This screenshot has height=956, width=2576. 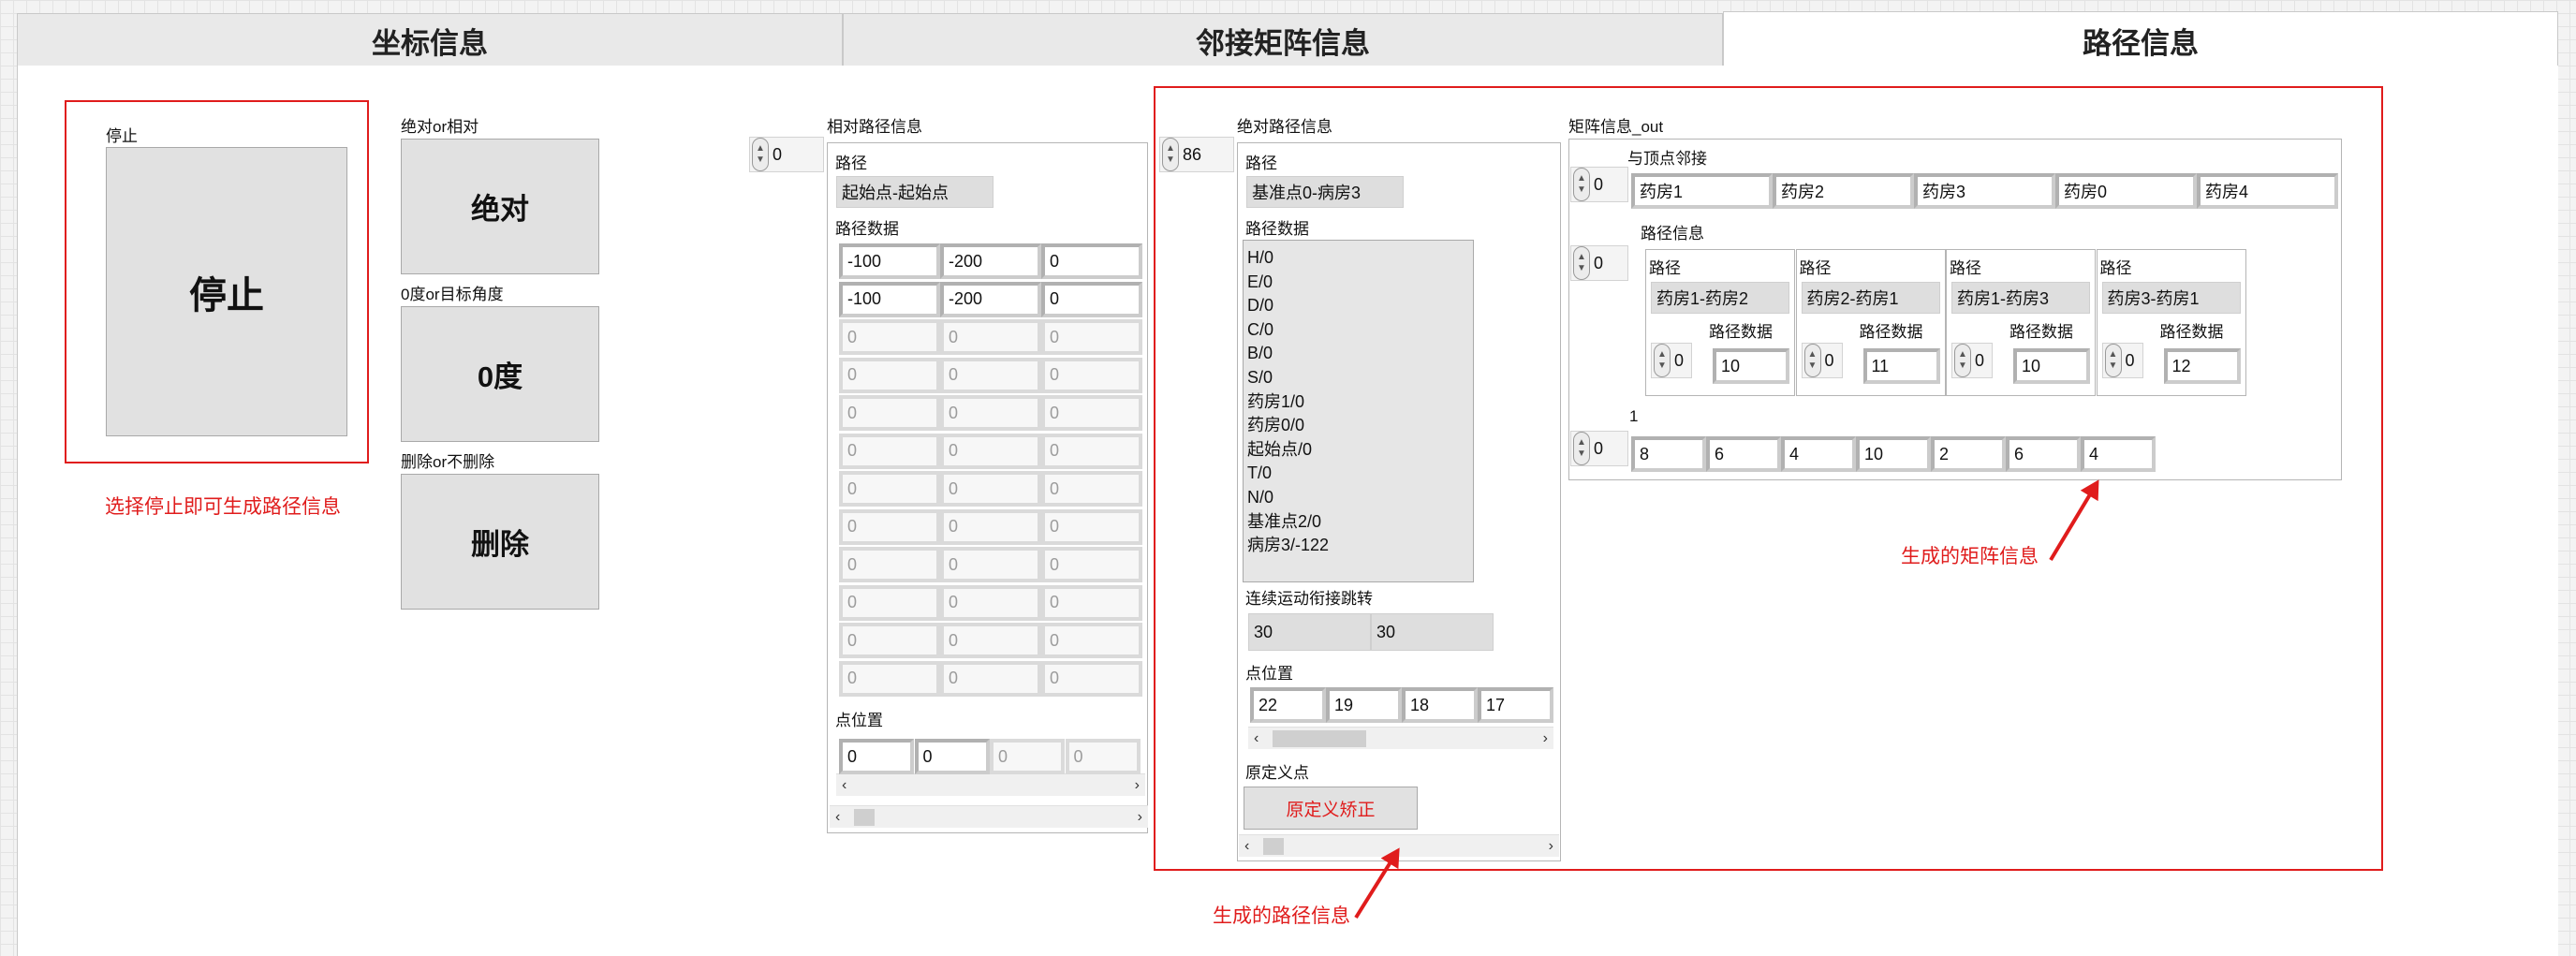 I want to click on absolute-data-item: 药房0/0, so click(x=1358, y=426).